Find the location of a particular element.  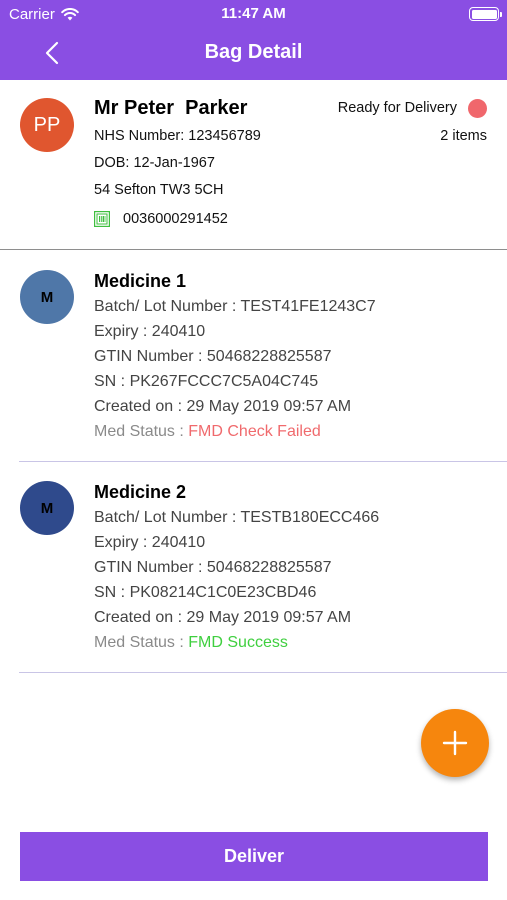

medicine-status-row: Med Status : FMD Success is located at coordinates (191, 643).